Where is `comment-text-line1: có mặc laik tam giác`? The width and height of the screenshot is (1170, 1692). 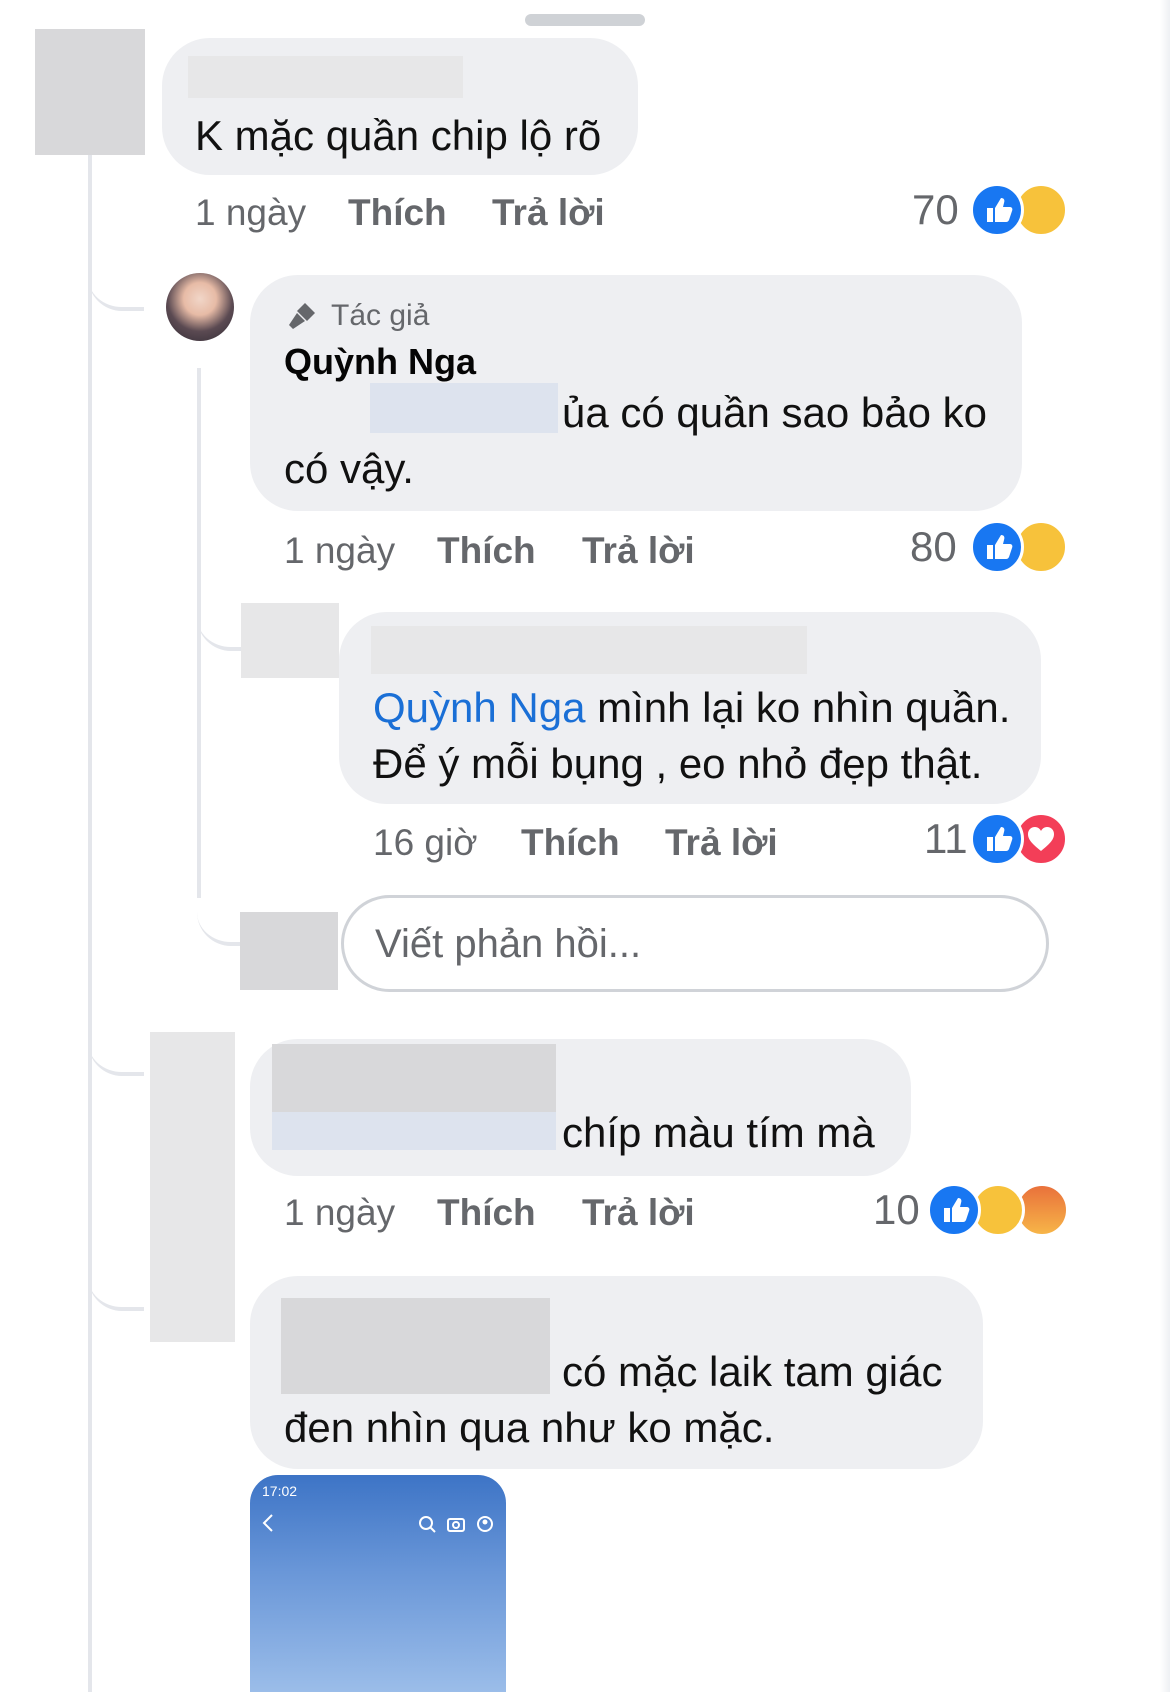 comment-text-line1: có mặc laik tam giác is located at coordinates (752, 1371).